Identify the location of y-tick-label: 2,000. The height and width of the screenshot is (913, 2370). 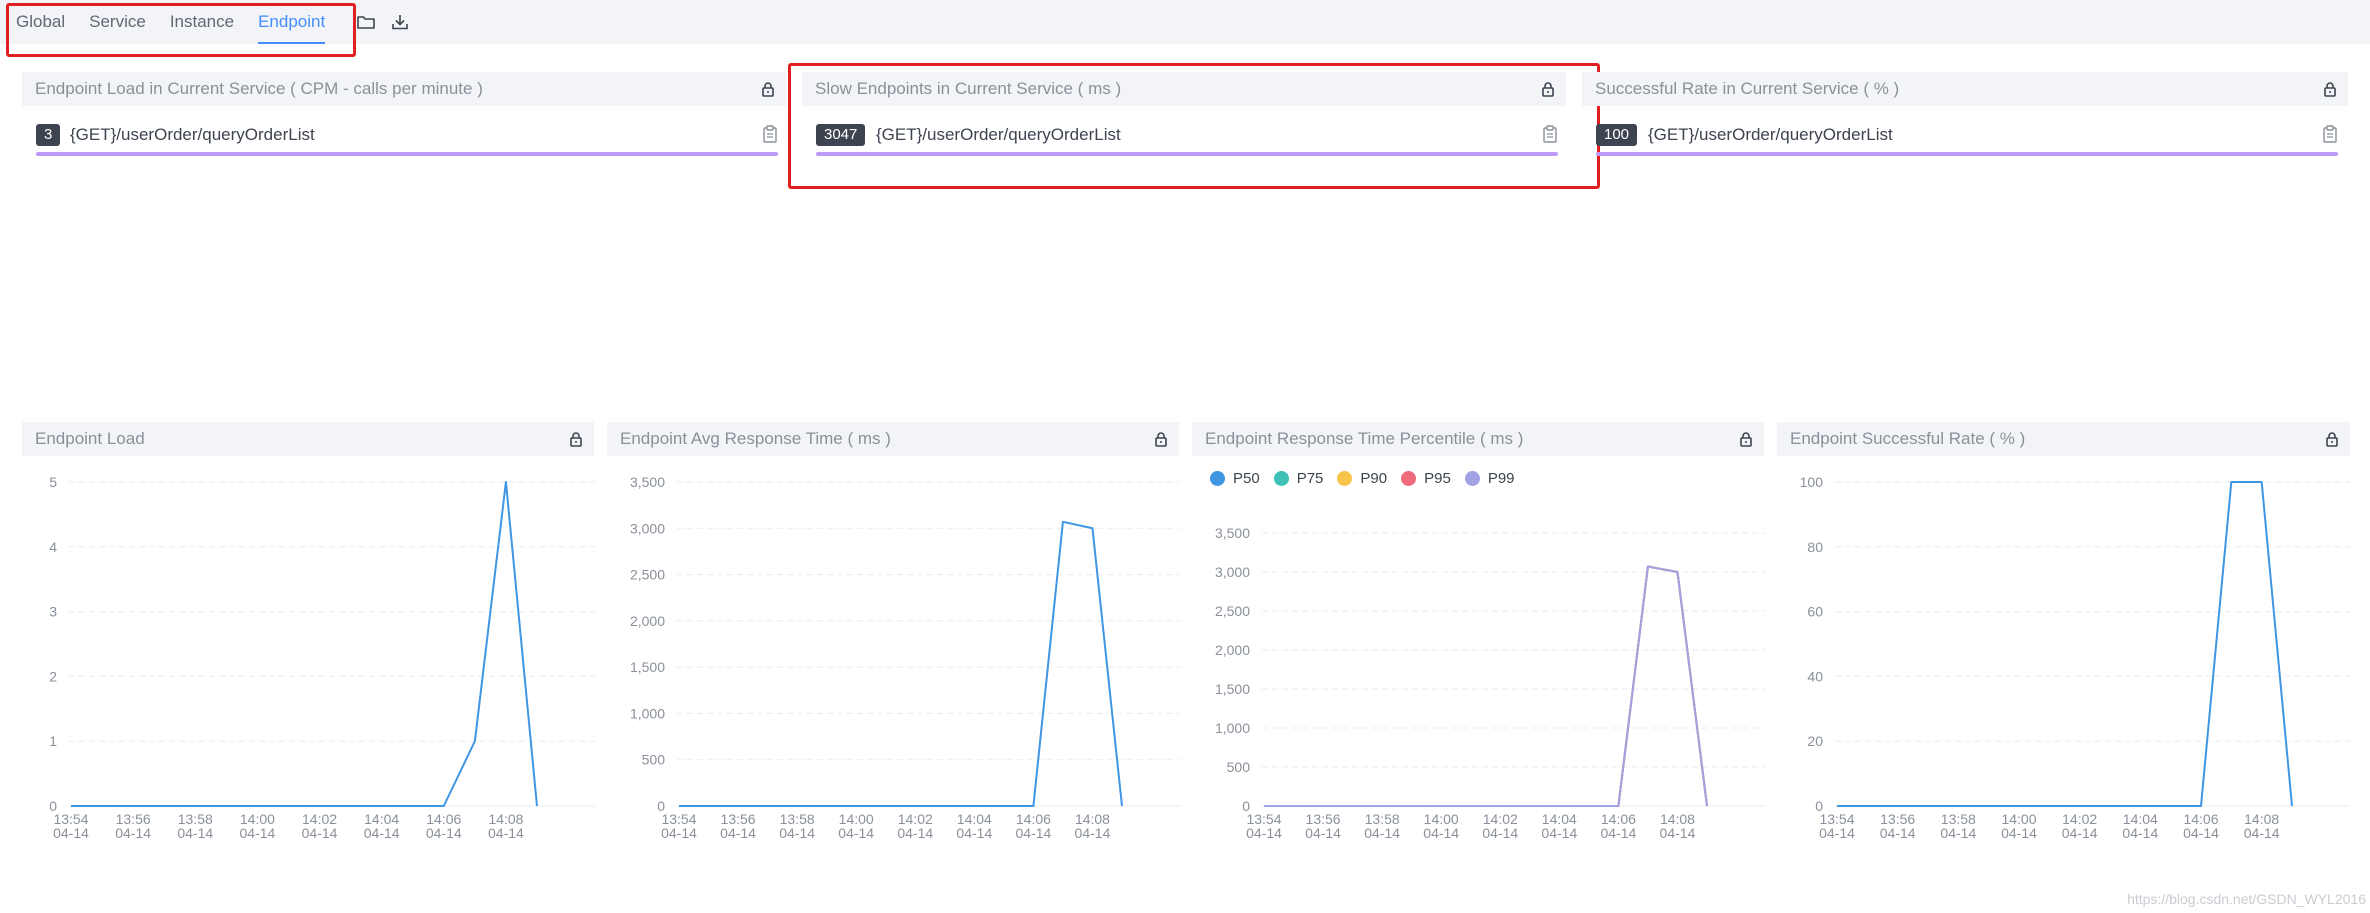
(1232, 650).